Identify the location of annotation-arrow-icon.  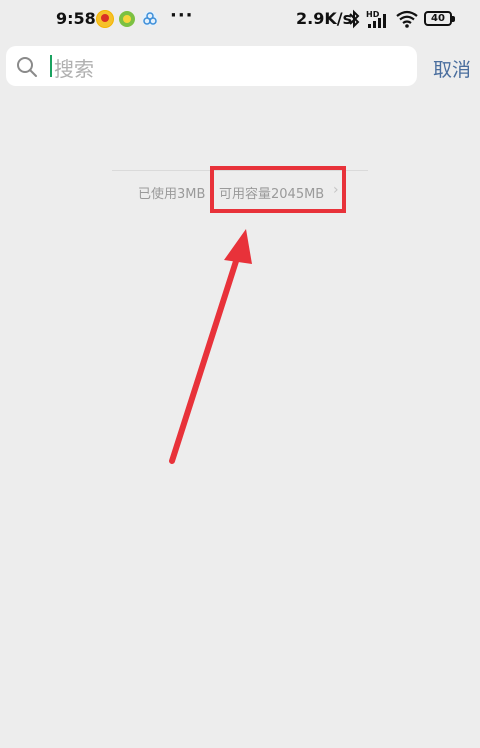
(210, 346).